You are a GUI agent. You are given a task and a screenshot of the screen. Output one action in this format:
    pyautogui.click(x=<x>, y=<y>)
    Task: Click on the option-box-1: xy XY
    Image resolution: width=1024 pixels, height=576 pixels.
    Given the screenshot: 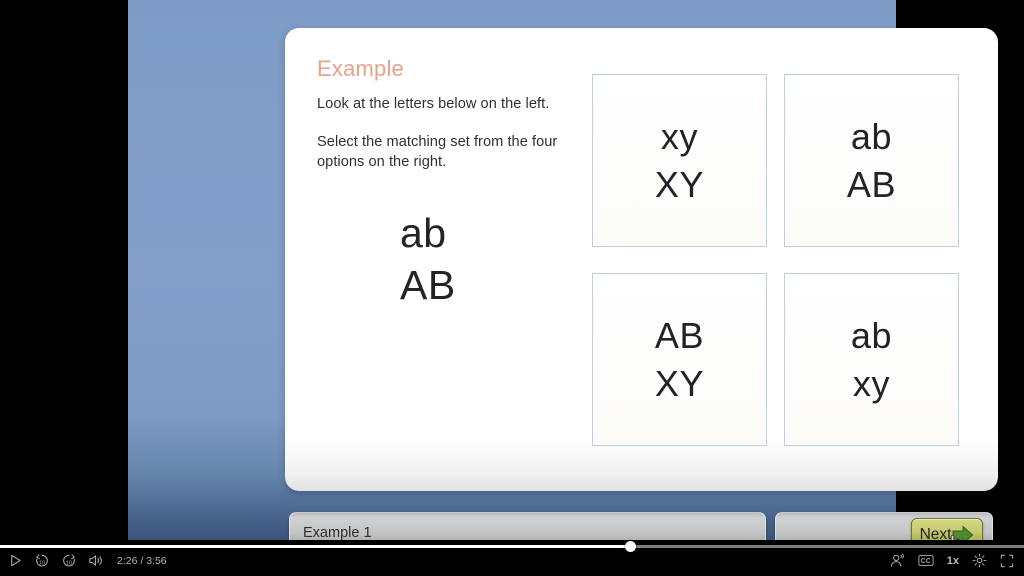 What is the action you would take?
    pyautogui.click(x=679, y=160)
    